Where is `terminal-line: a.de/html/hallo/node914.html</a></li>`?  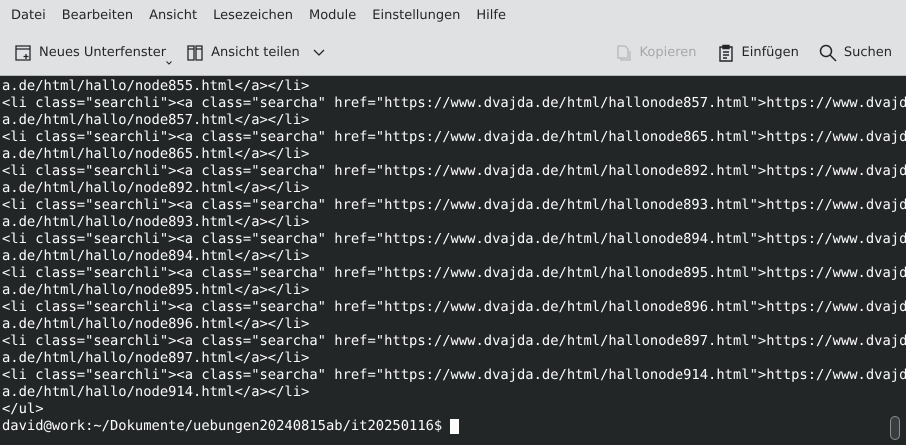 terminal-line: a.de/html/hallo/node914.html</a></li> is located at coordinates (156, 392).